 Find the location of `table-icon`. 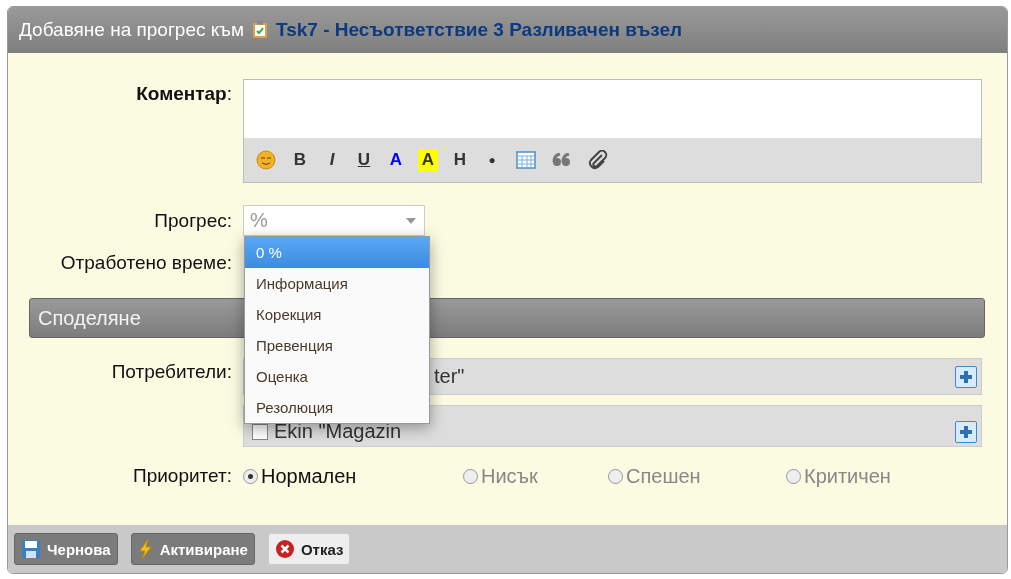

table-icon is located at coordinates (526, 160).